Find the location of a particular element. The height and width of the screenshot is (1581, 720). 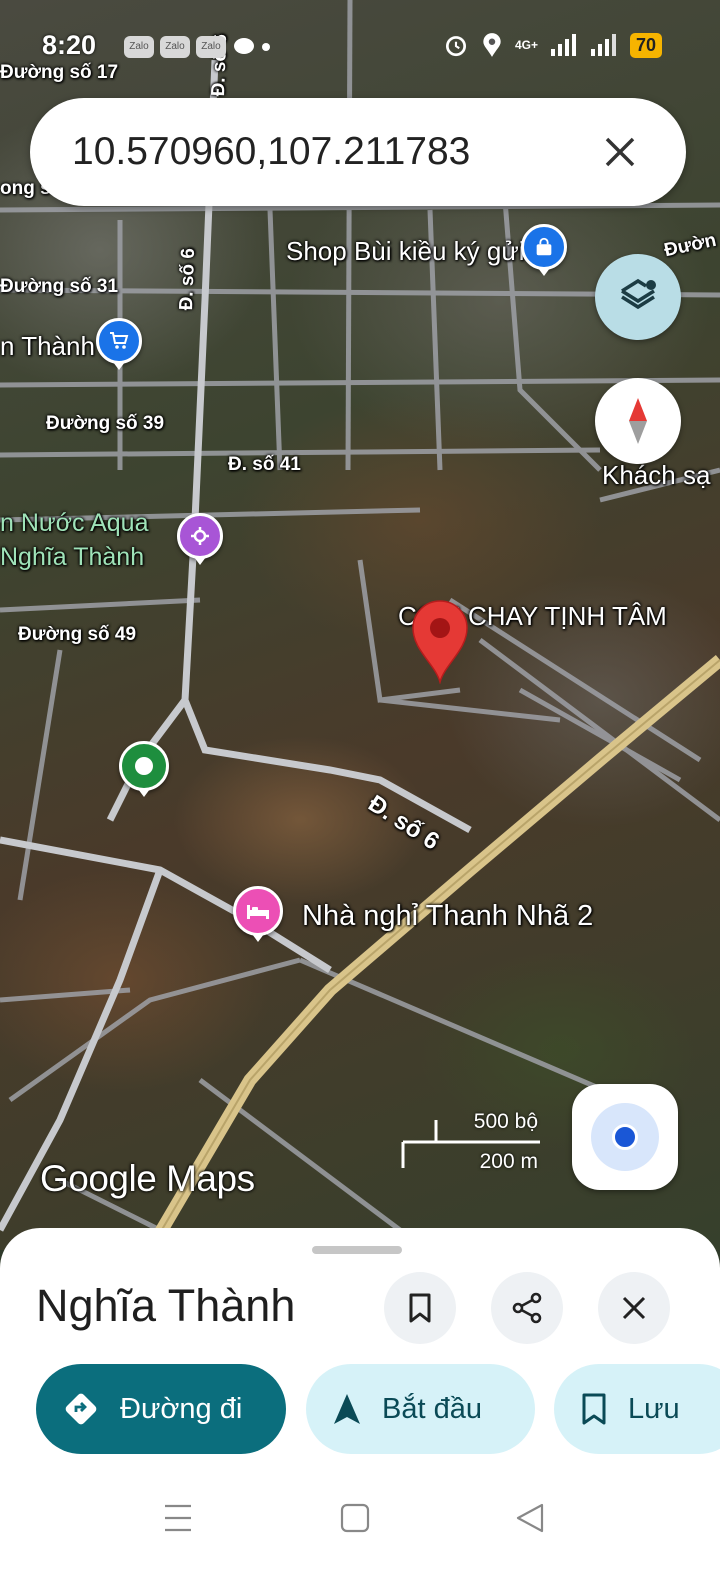

directions-button: Đường đi is located at coordinates (161, 1409).